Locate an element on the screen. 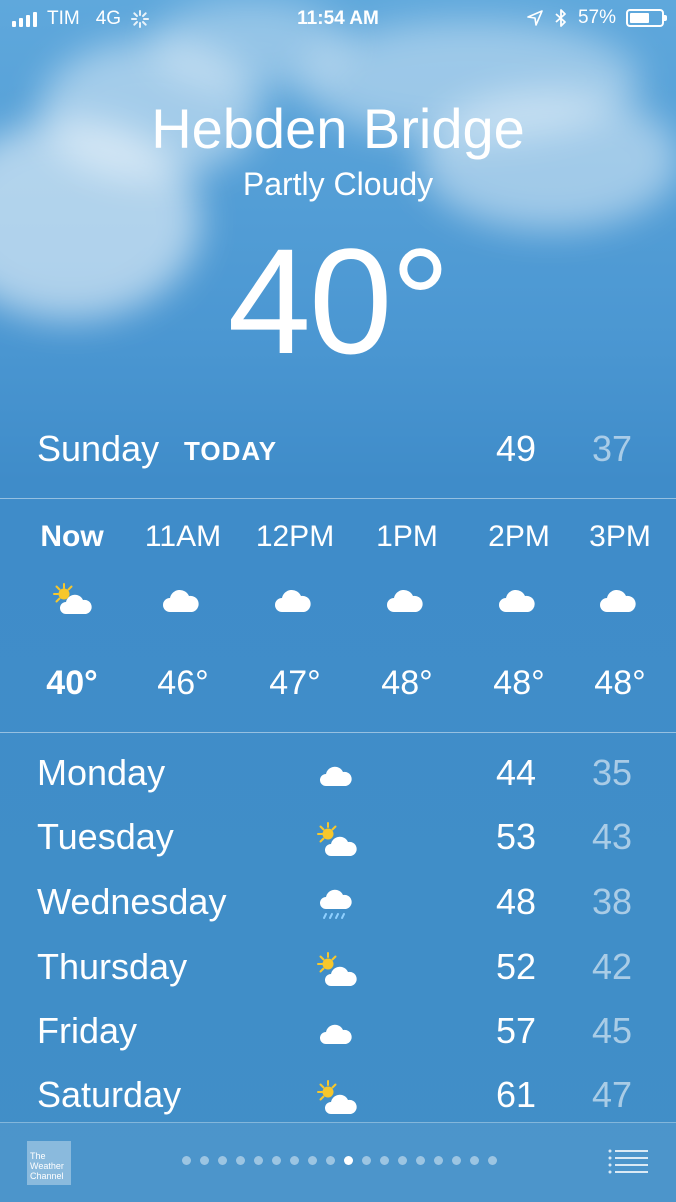  forecast-low: 47 is located at coordinates (612, 1094).